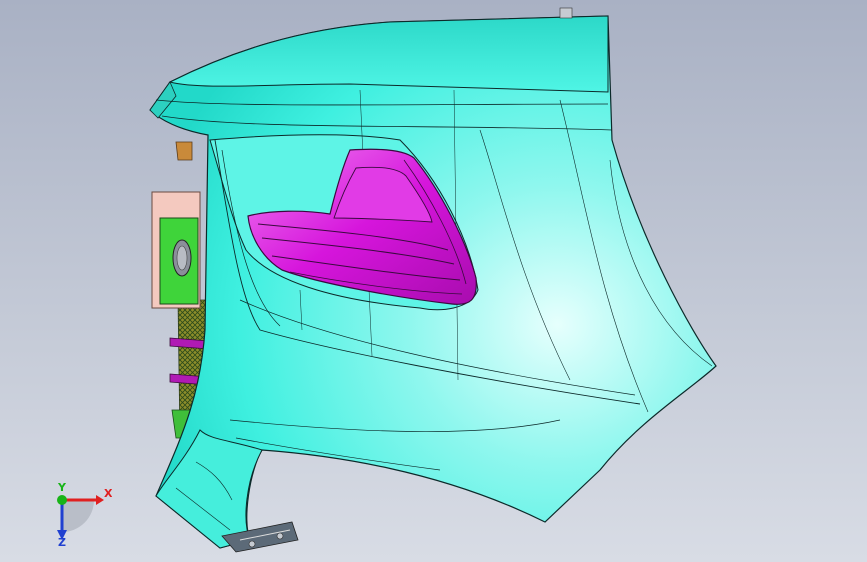  What do you see at coordinates (176, 250) in the screenshot?
I see `mounting-flange` at bounding box center [176, 250].